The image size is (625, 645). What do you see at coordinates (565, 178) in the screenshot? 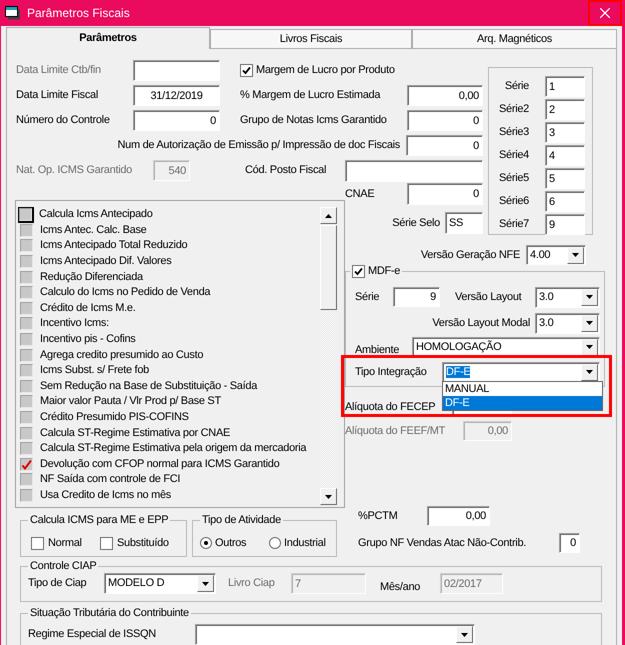
I see `text-field: 5` at bounding box center [565, 178].